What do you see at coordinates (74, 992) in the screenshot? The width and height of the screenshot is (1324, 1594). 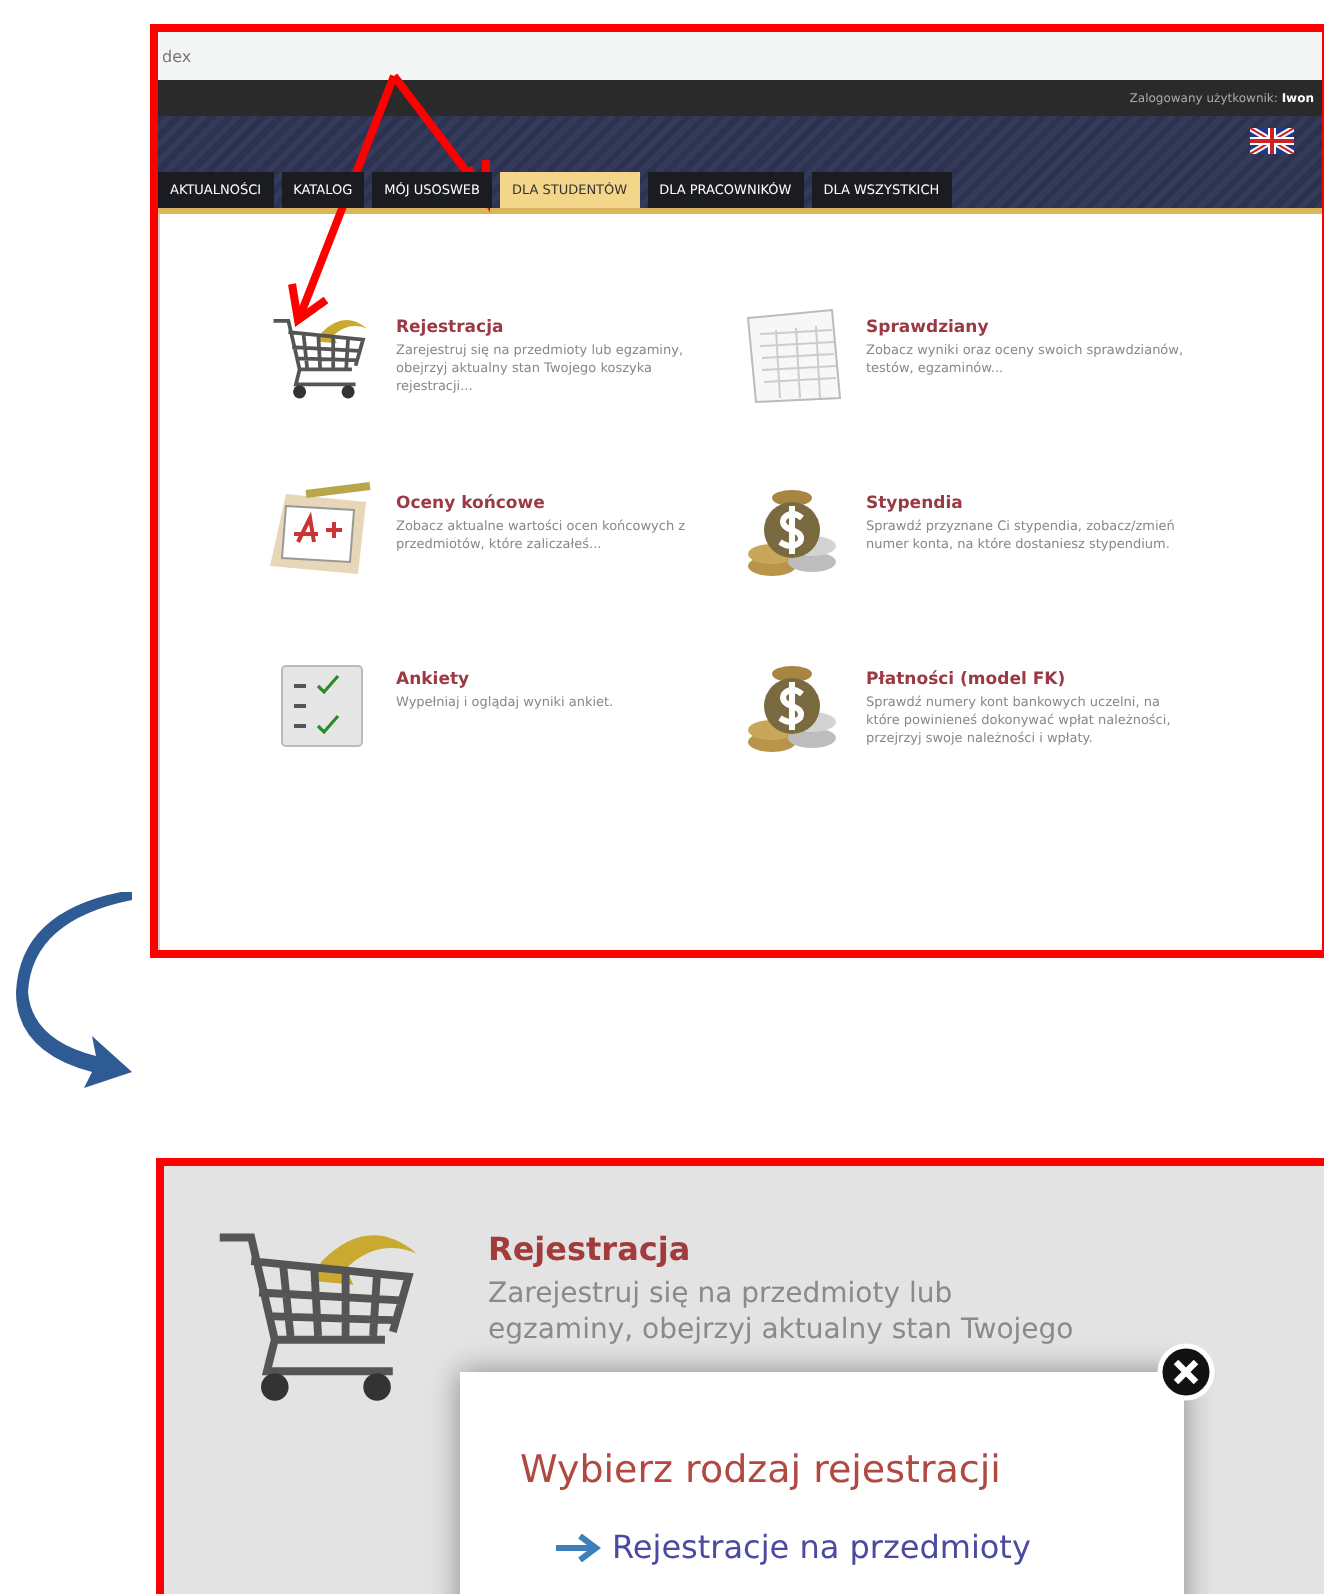 I see `curved-arrow-icon` at bounding box center [74, 992].